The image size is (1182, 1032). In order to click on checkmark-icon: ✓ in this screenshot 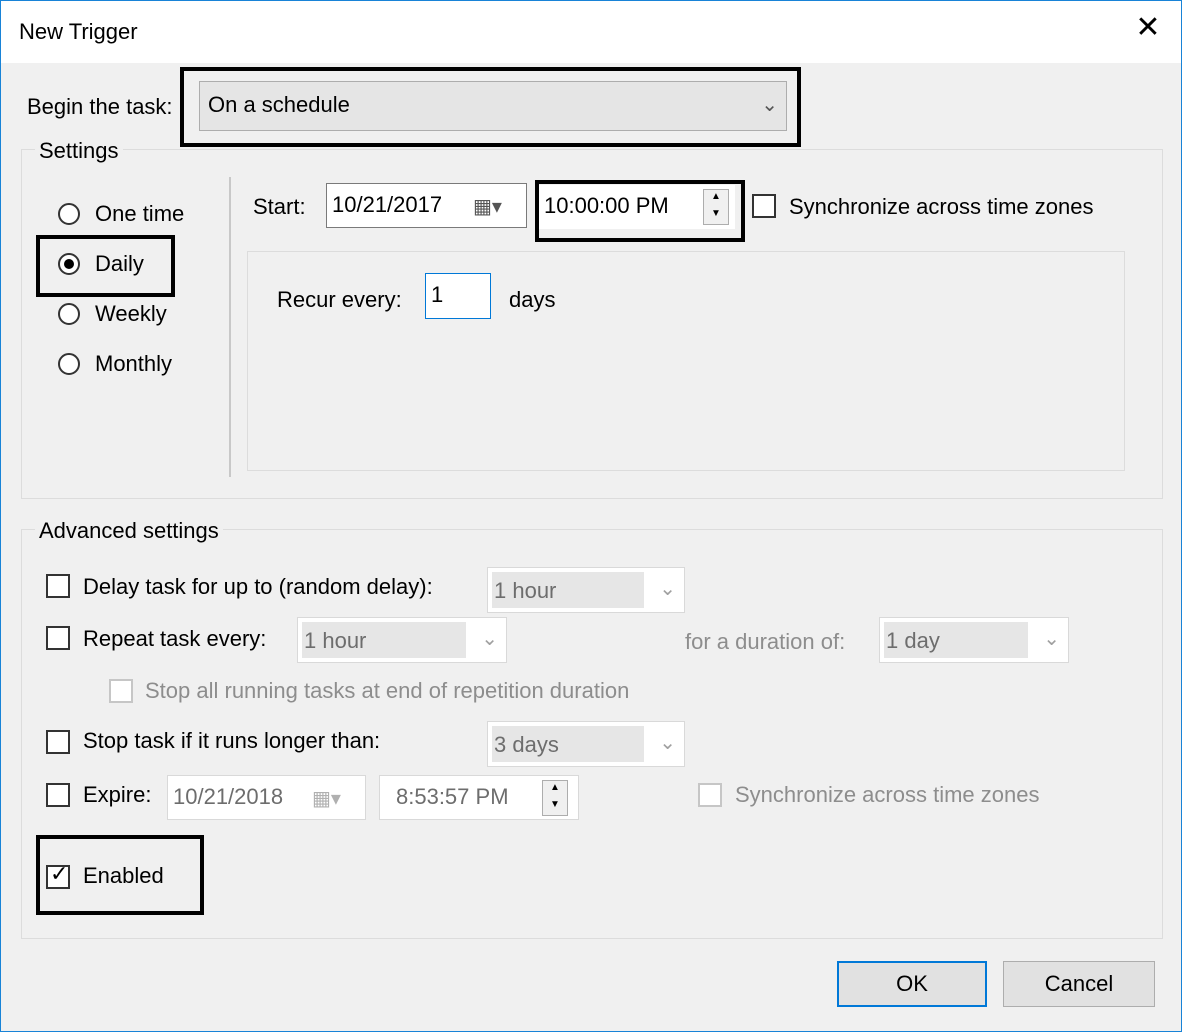, I will do `click(59, 873)`.